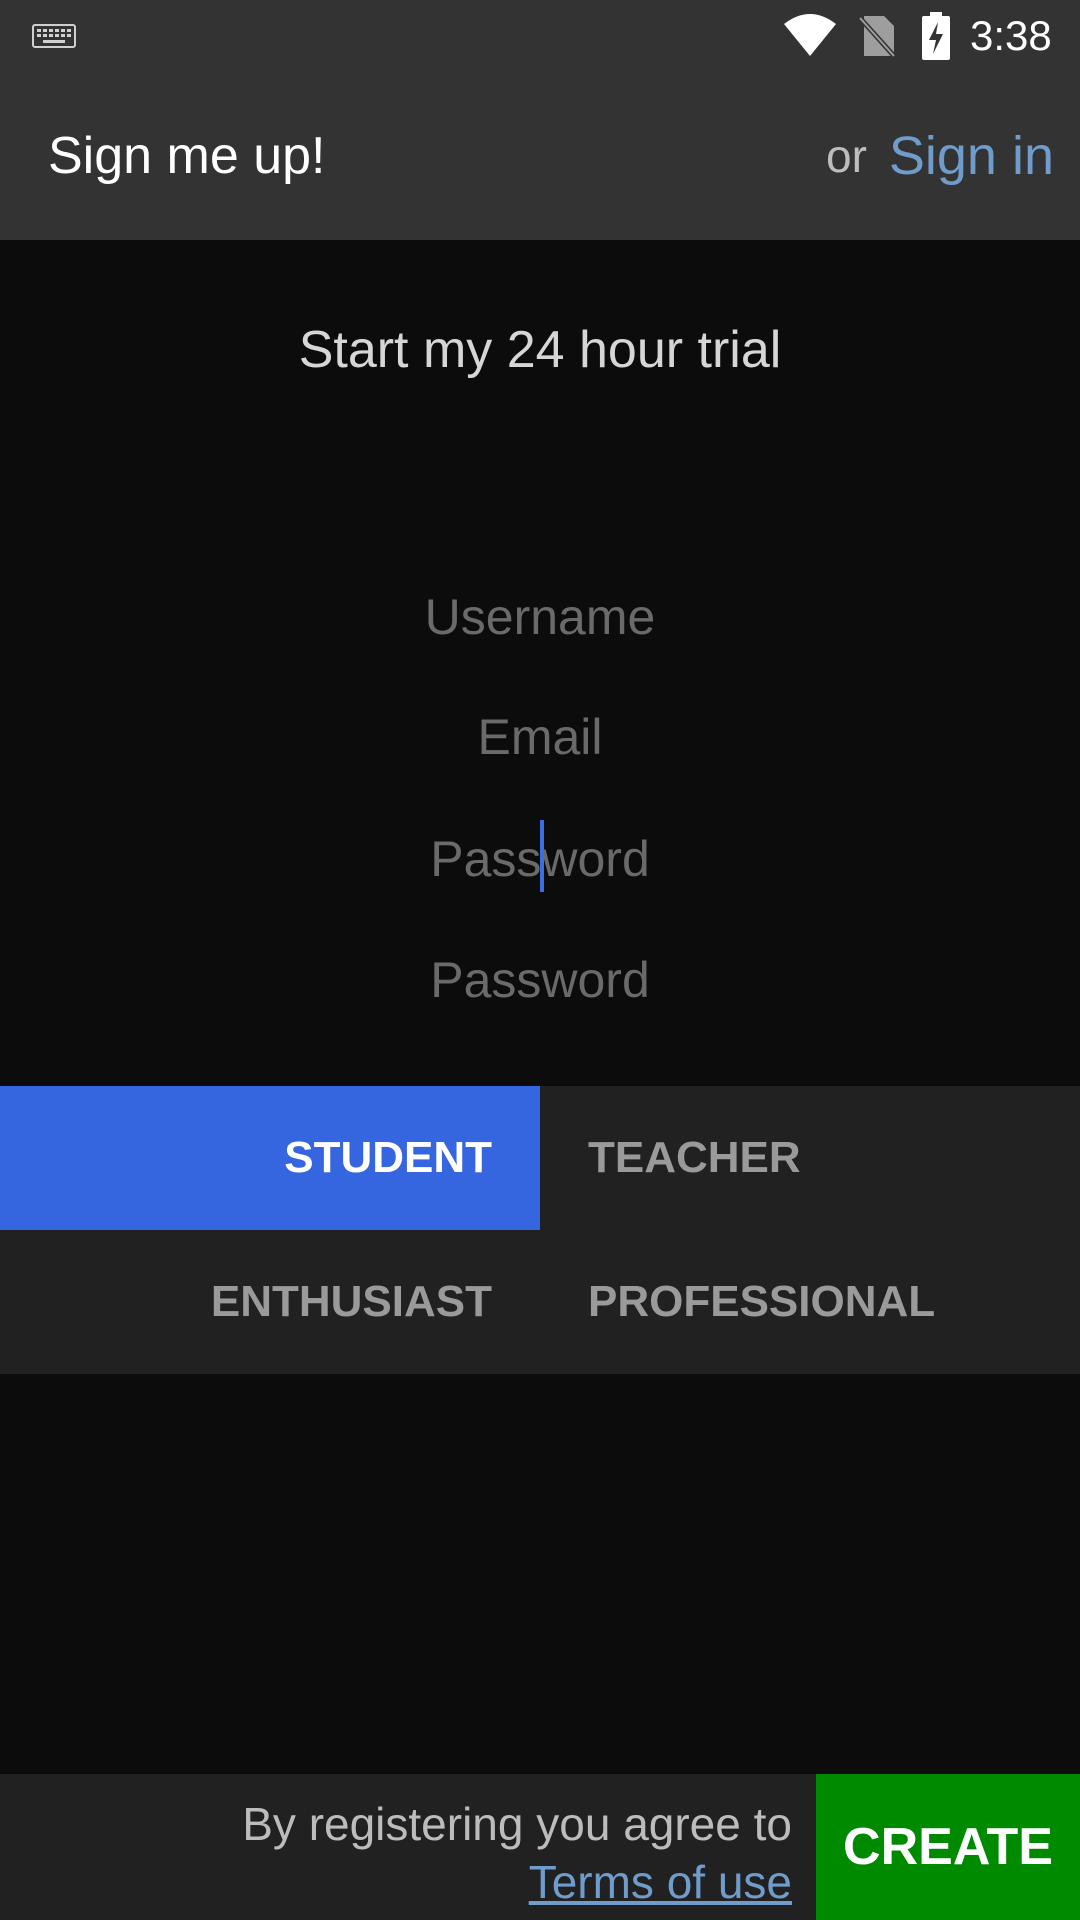  Describe the element at coordinates (54, 36) in the screenshot. I see `keyboard-icon` at that location.